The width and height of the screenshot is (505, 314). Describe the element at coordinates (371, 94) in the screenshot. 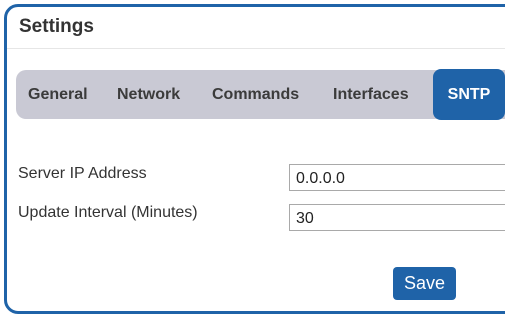

I see `tab-interfaces: Interfaces` at that location.